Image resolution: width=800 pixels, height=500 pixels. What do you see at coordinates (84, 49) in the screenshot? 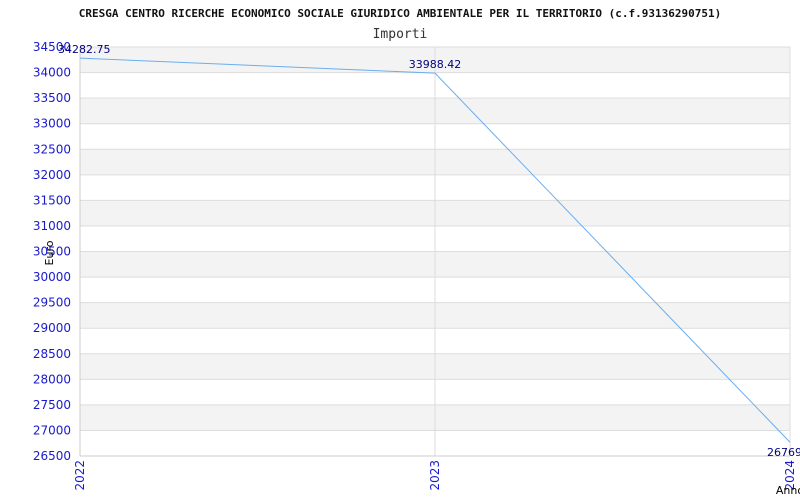
I see `data-label: 34282.75` at bounding box center [84, 49].